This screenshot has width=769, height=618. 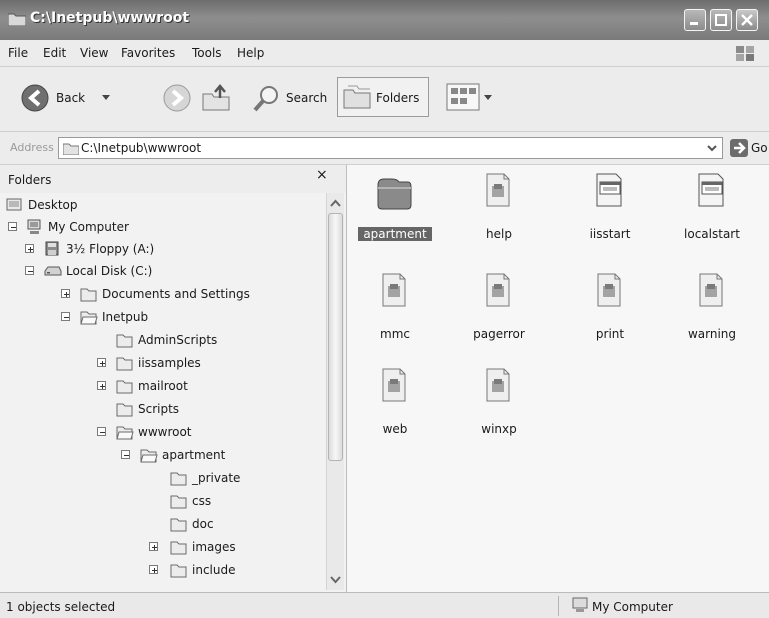 What do you see at coordinates (203, 524) in the screenshot?
I see `tree-item-label: doc` at bounding box center [203, 524].